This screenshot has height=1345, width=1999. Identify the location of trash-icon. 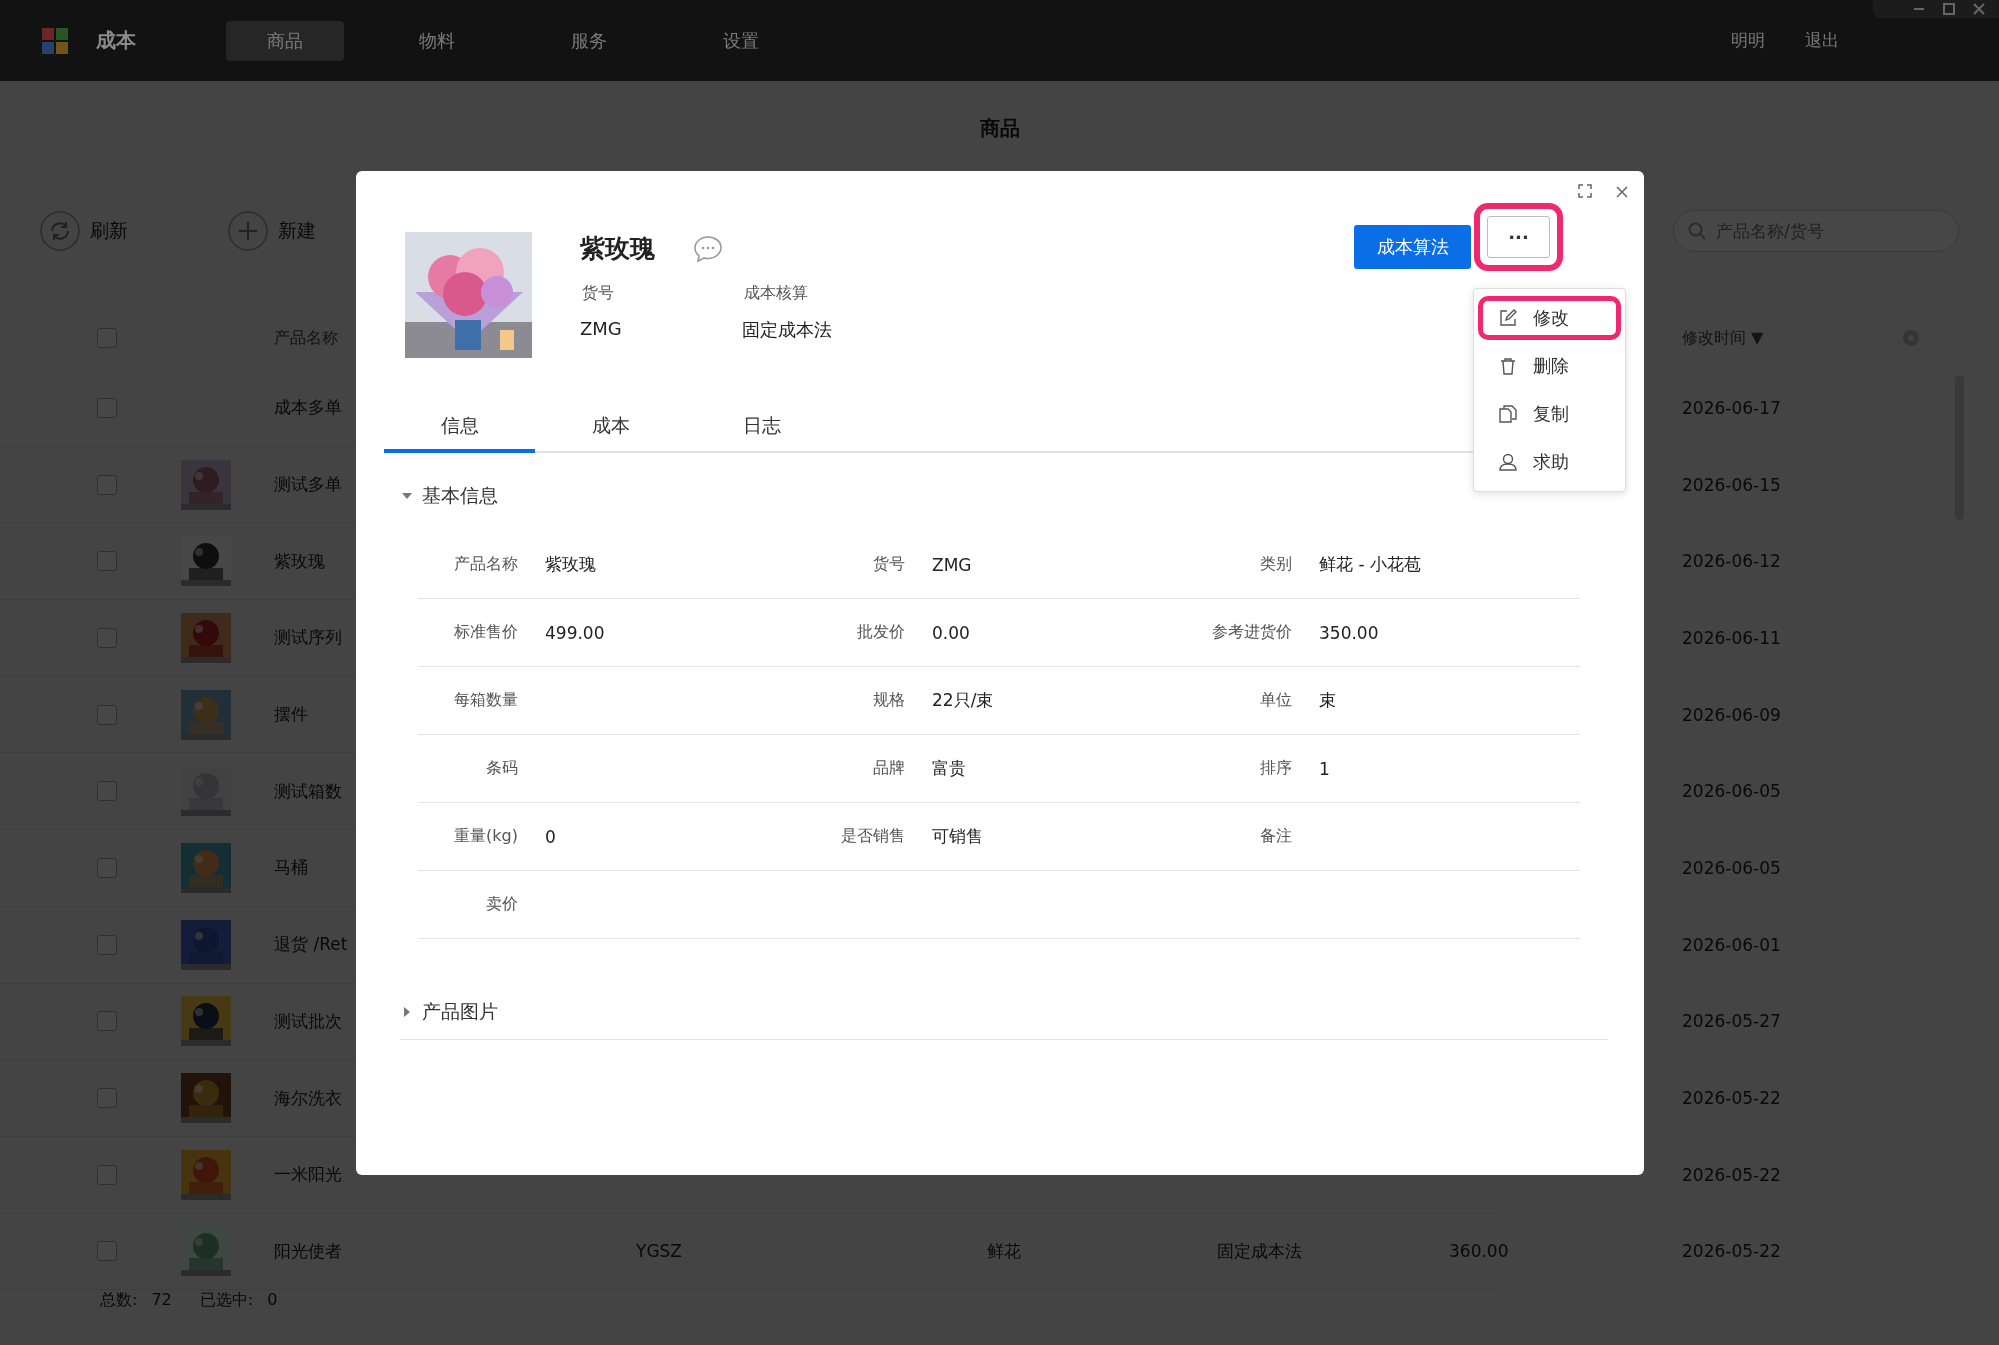
(1508, 366).